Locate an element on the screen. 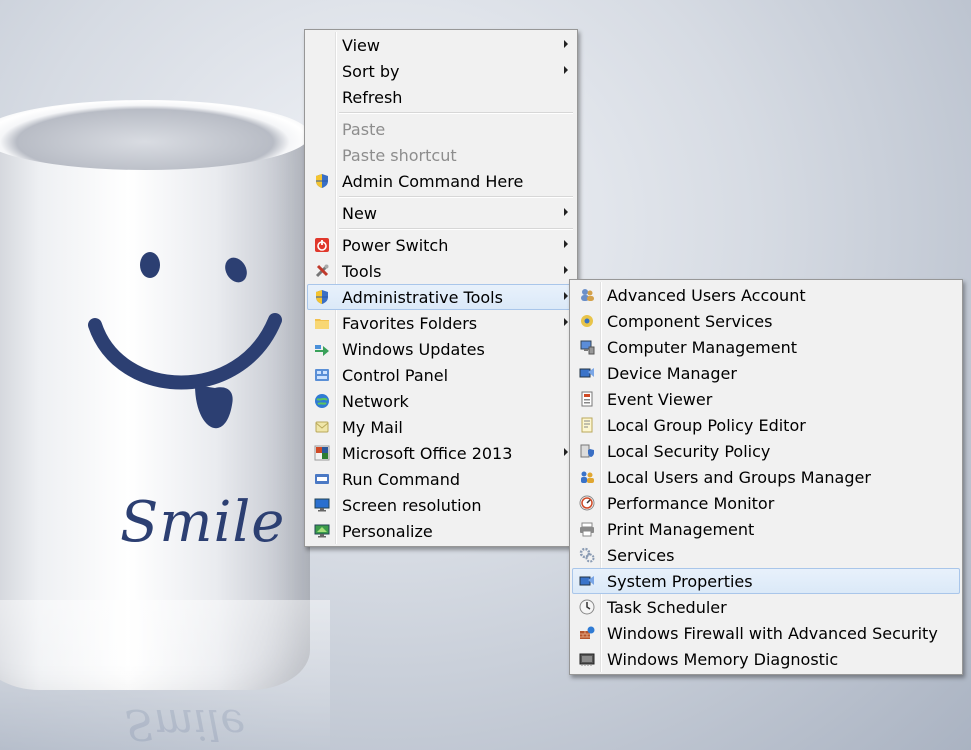  office-icon is located at coordinates (322, 453).